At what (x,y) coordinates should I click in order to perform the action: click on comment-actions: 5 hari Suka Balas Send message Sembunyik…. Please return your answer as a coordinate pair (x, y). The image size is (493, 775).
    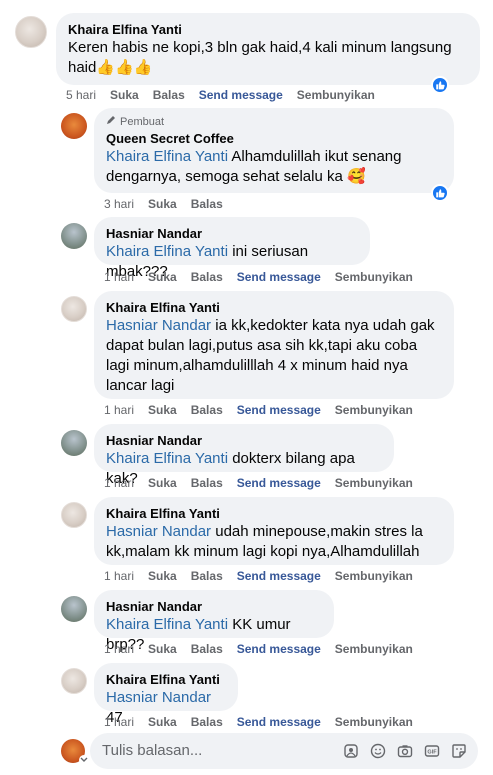
    Looking at the image, I should click on (227, 95).